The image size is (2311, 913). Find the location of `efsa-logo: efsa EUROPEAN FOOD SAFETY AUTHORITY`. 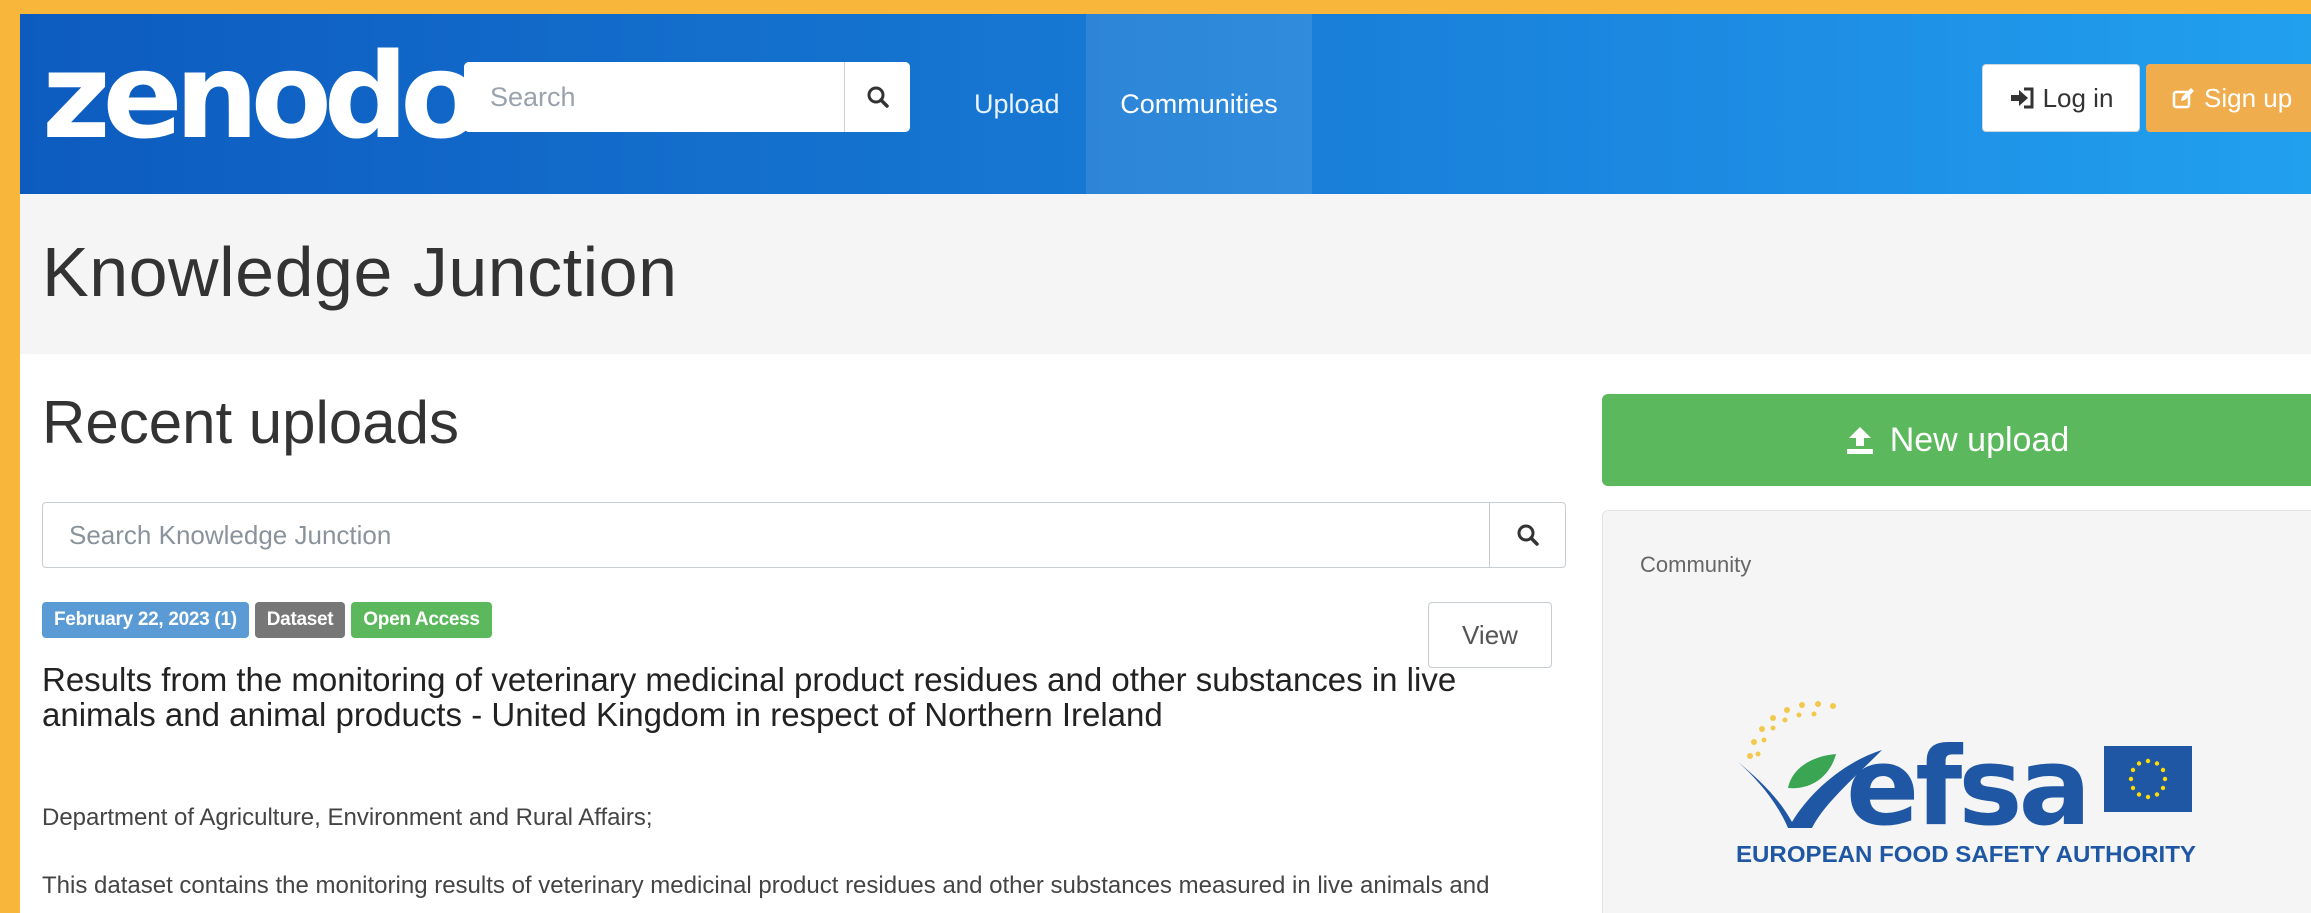

efsa-logo: efsa EUROPEAN FOOD SAFETY AUTHORITY is located at coordinates (1966, 784).